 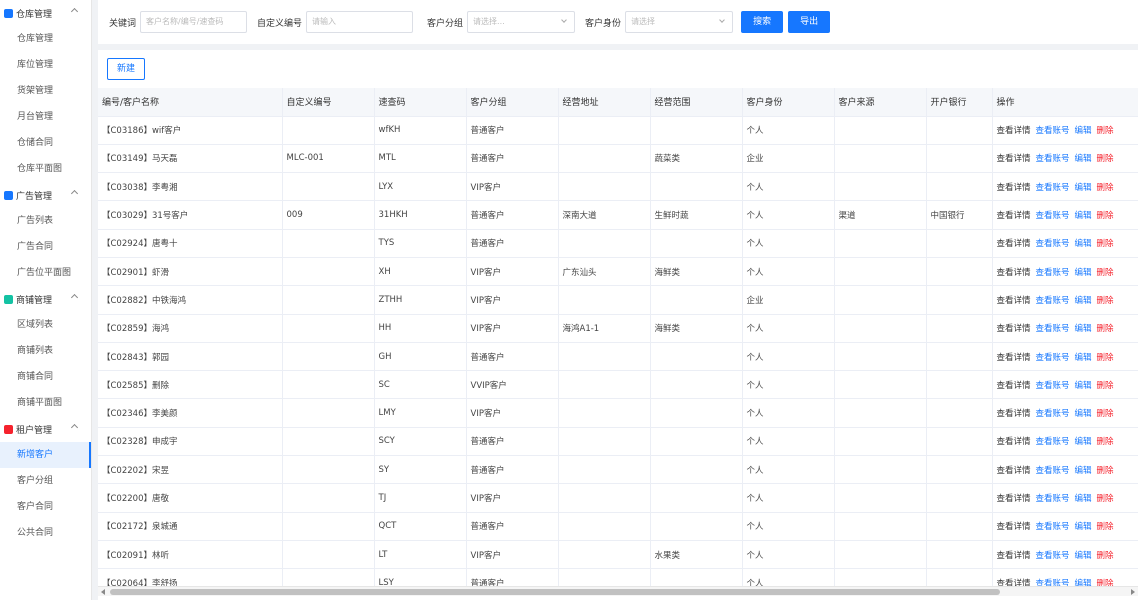 What do you see at coordinates (45, 351) in the screenshot?
I see `sidebar-item: 商铺列表` at bounding box center [45, 351].